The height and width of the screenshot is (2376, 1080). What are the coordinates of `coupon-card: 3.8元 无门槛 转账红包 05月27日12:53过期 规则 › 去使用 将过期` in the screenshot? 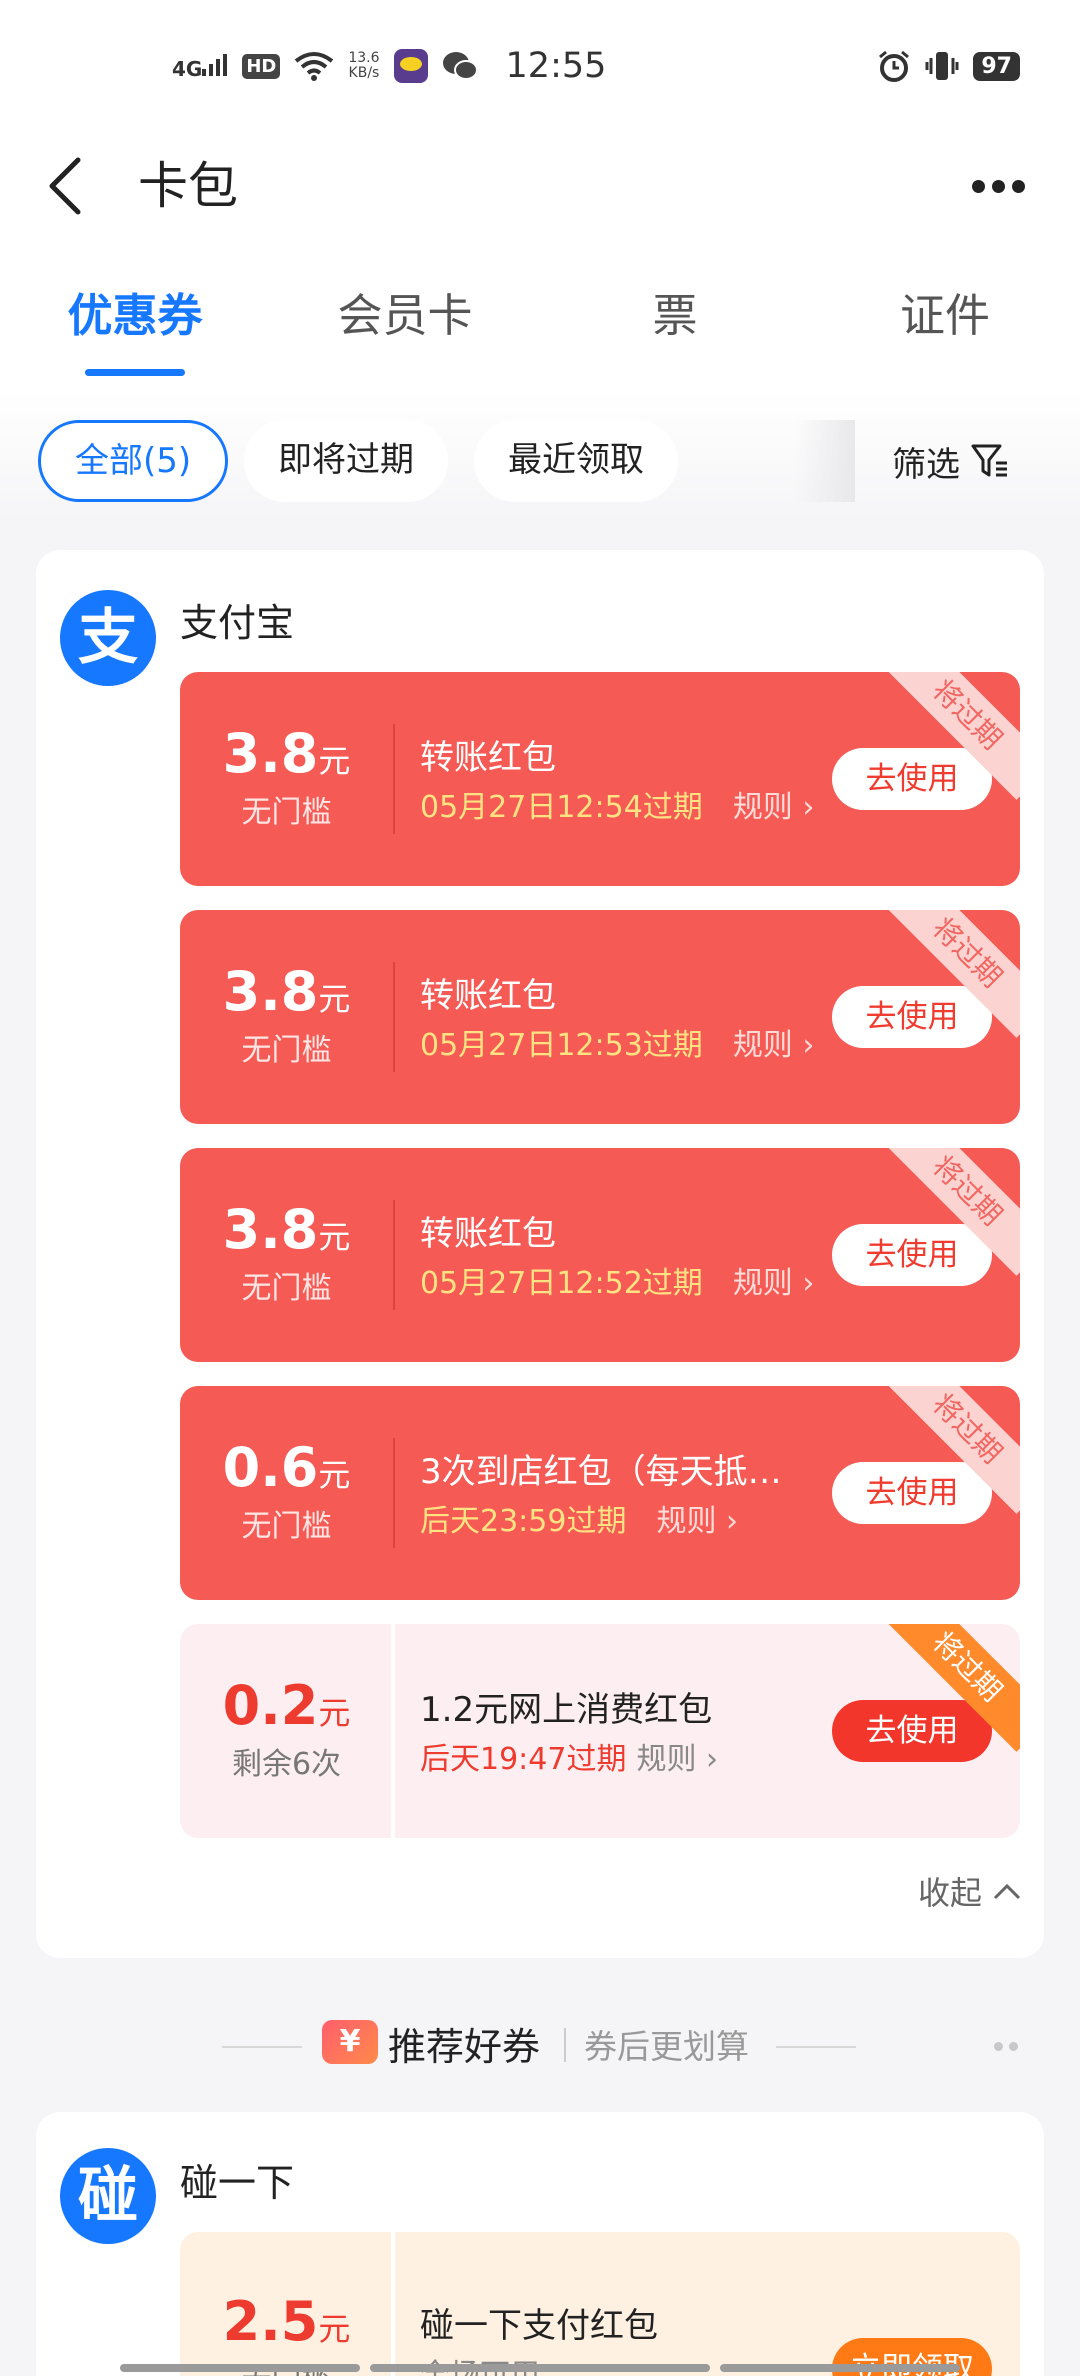 It's located at (600, 1017).